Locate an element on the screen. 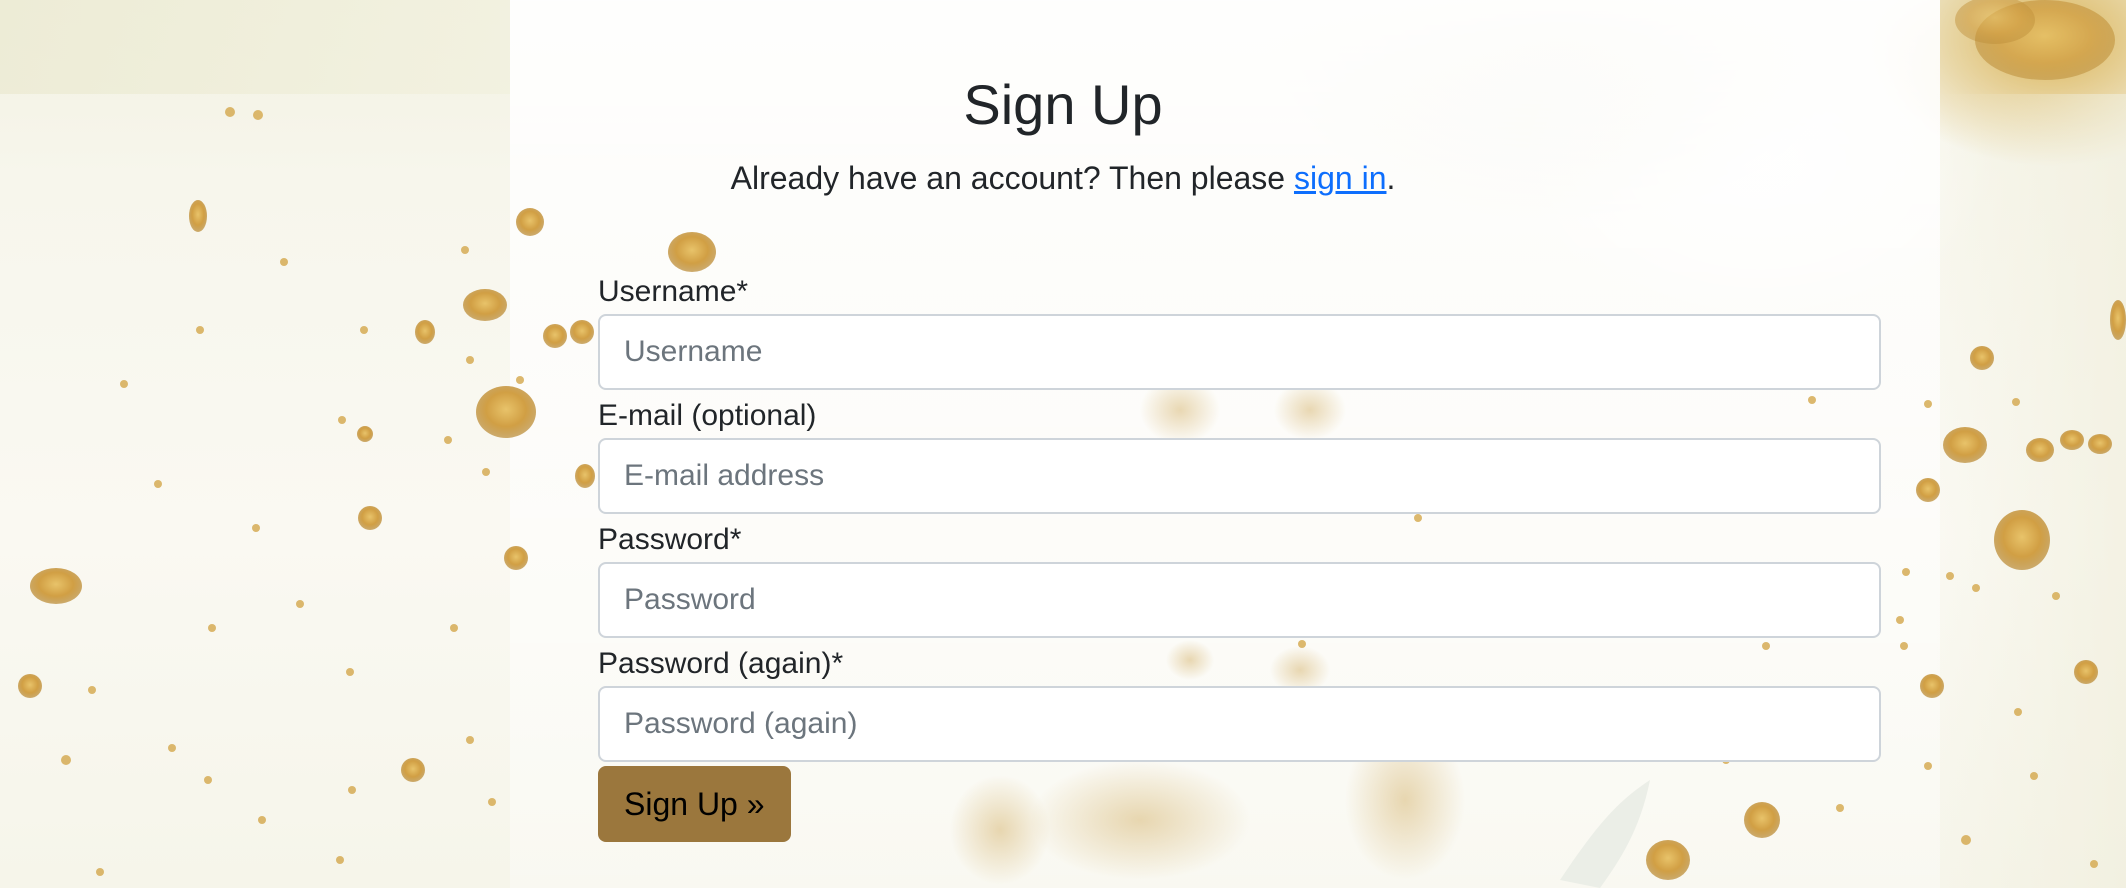  signup-submit-button: Sign Up » is located at coordinates (694, 804).